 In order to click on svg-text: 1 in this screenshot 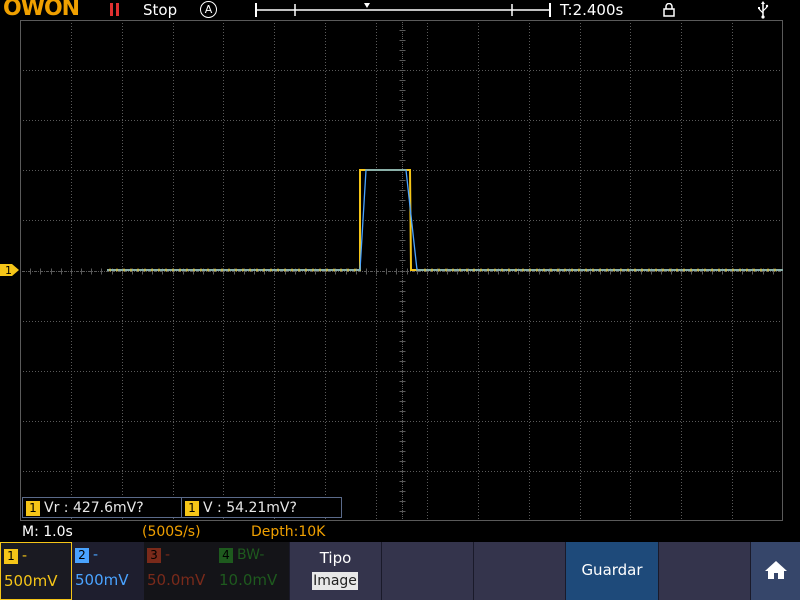, I will do `click(8, 270)`.